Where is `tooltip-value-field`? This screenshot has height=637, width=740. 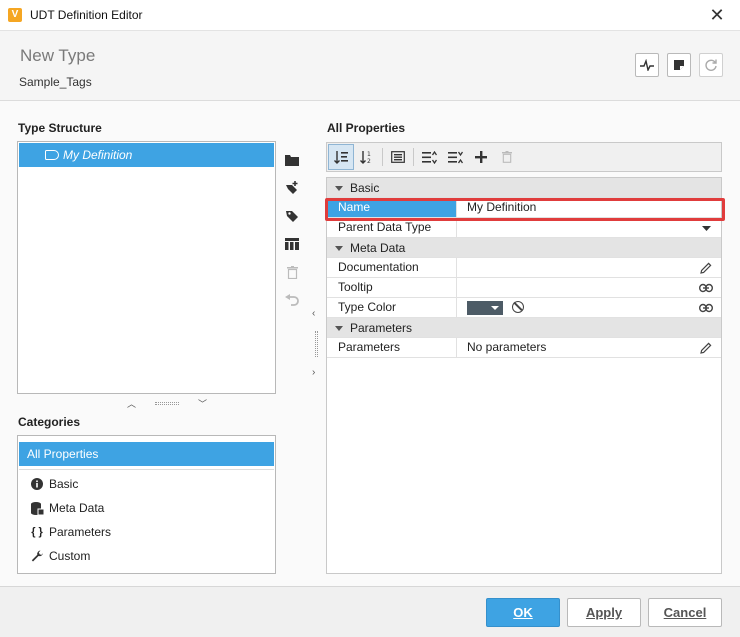 tooltip-value-field is located at coordinates (589, 287).